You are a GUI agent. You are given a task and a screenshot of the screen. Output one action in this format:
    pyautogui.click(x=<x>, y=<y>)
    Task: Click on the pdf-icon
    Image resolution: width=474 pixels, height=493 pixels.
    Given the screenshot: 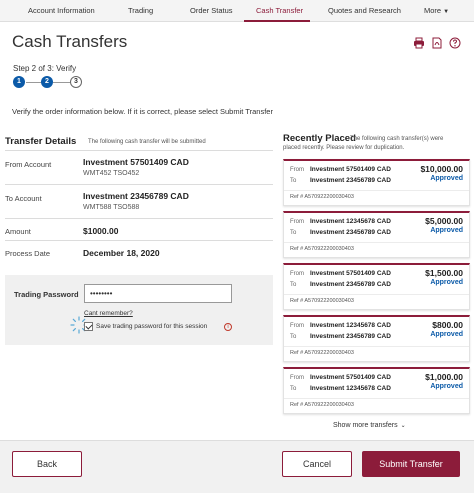 What is the action you would take?
    pyautogui.click(x=437, y=43)
    